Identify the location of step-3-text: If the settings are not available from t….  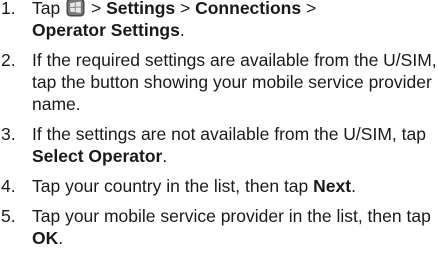
(229, 134).